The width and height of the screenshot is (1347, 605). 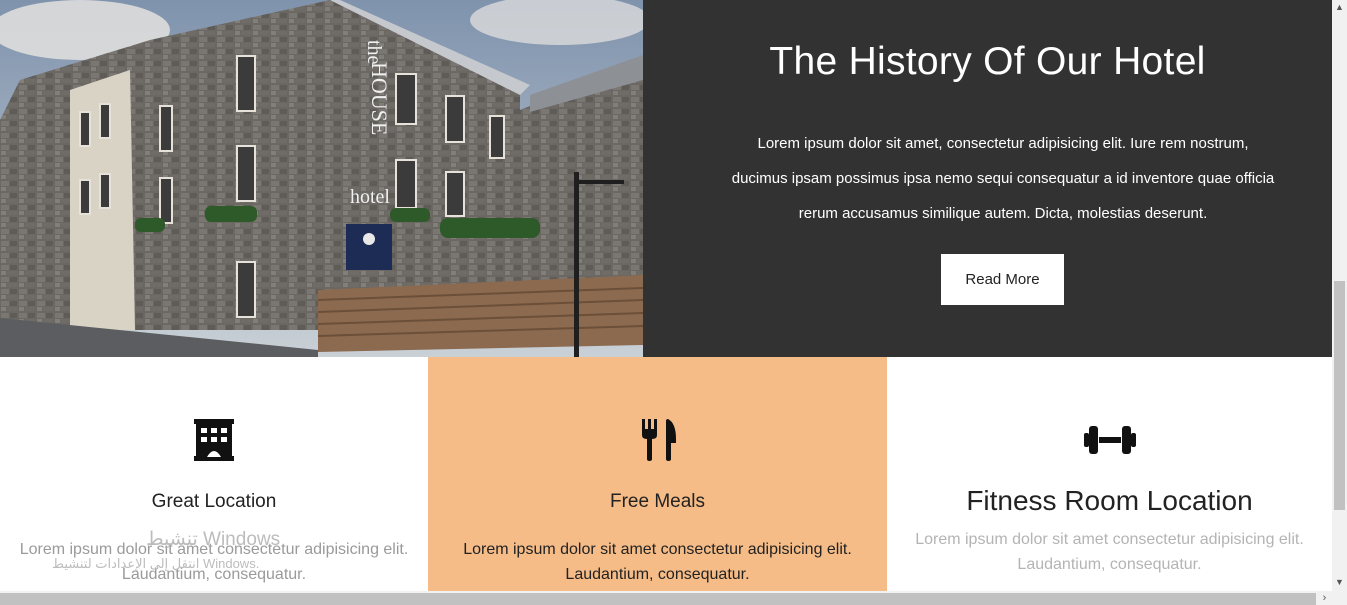 I want to click on dumbbell-icon, so click(x=1109, y=440).